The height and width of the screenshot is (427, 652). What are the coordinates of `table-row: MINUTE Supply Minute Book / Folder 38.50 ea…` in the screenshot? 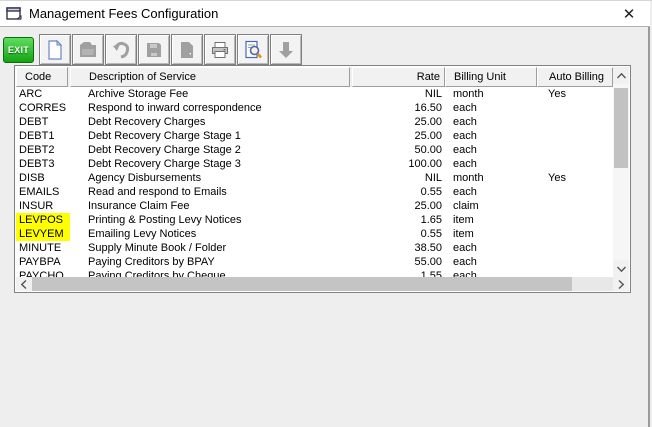 It's located at (314, 248).